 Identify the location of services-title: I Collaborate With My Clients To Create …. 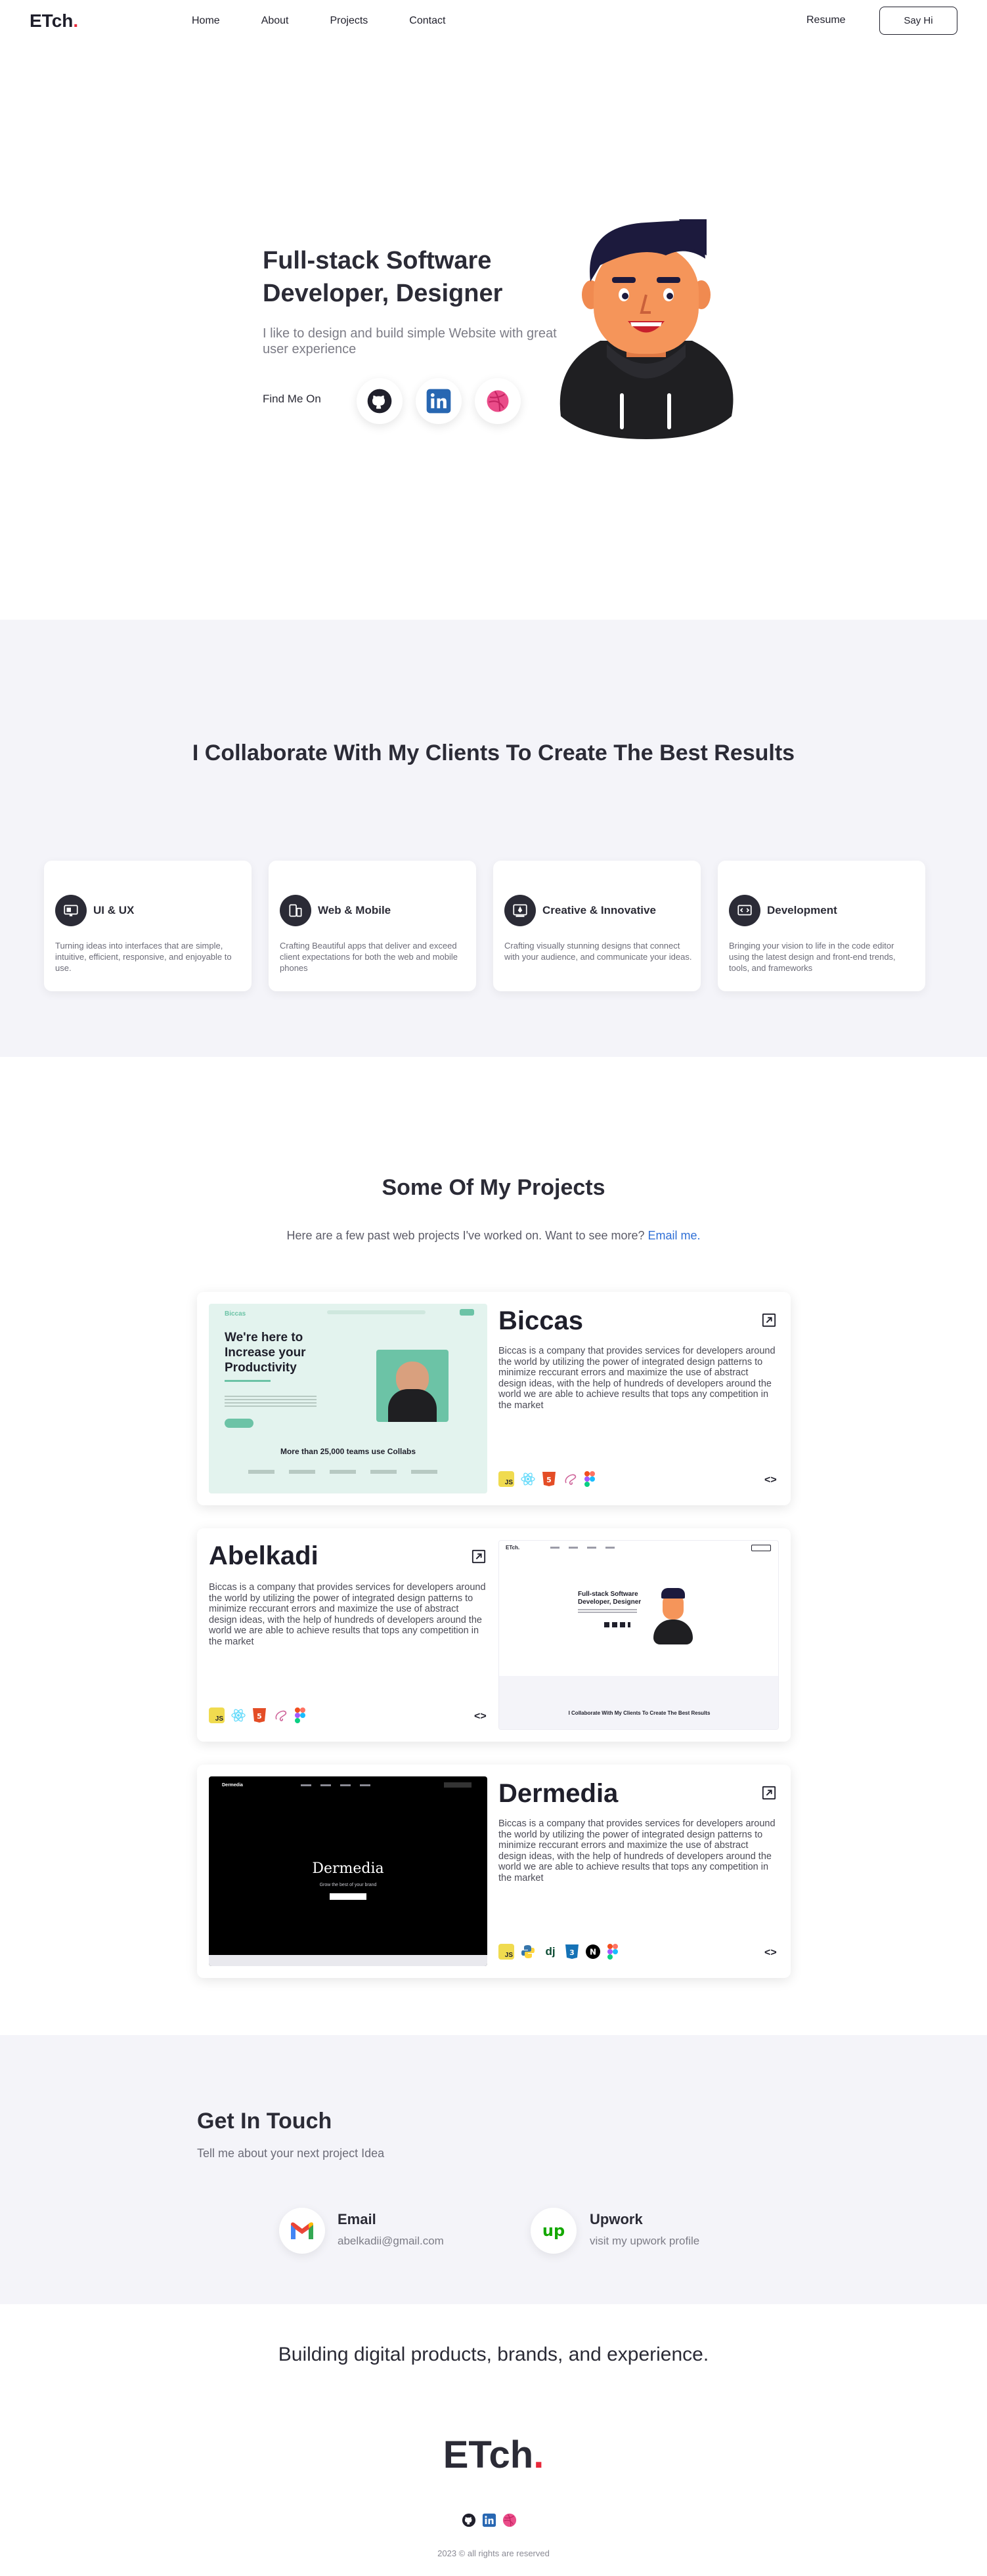
(493, 753).